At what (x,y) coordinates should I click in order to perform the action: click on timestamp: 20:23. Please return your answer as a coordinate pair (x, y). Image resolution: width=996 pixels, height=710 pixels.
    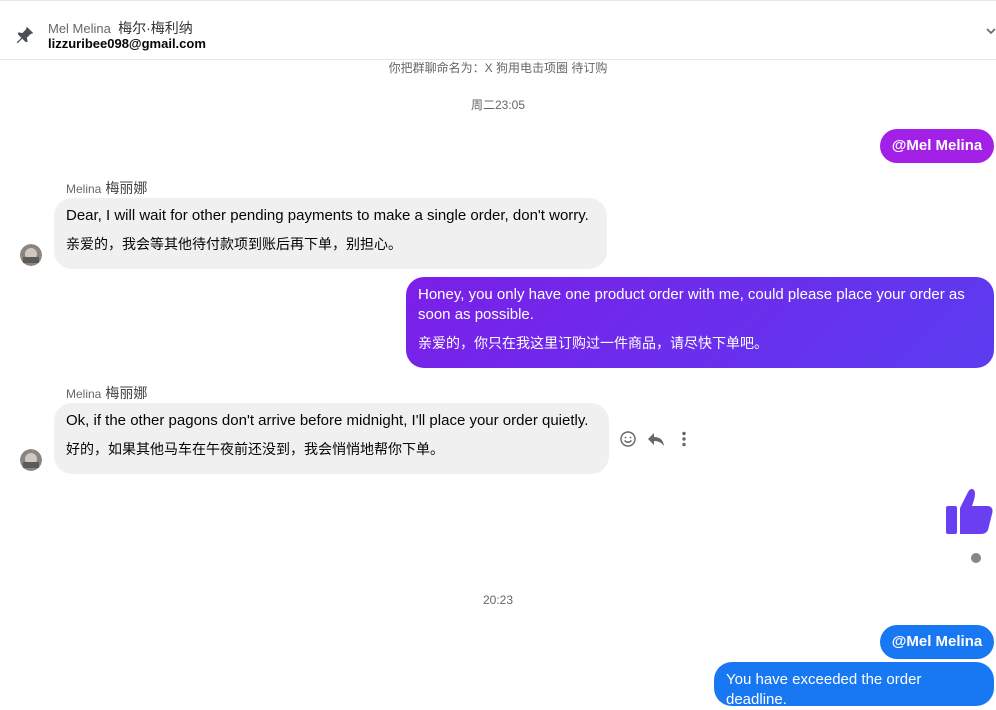
    Looking at the image, I should click on (498, 600).